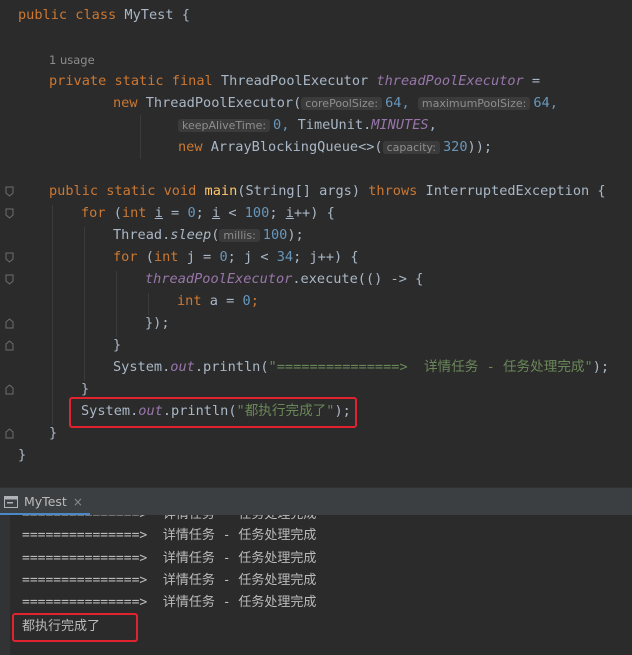 The width and height of the screenshot is (632, 655). Describe the element at coordinates (78, 81) in the screenshot. I see `keyword: private` at that location.